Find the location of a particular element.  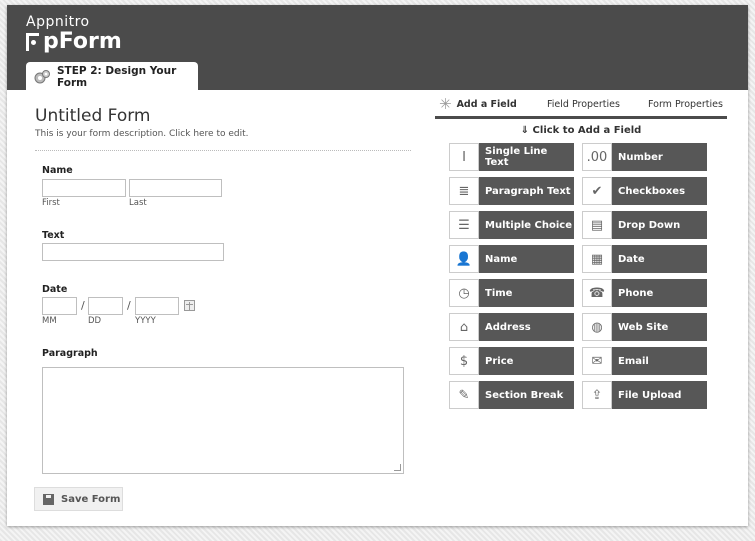

field-button-label: Phone is located at coordinates (659, 293).